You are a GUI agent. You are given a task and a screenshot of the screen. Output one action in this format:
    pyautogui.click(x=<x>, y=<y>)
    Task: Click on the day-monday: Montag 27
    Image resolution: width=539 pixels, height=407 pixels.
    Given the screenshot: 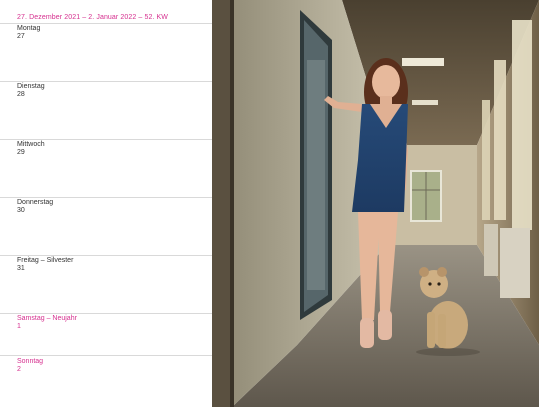 What is the action you would take?
    pyautogui.click(x=28, y=33)
    